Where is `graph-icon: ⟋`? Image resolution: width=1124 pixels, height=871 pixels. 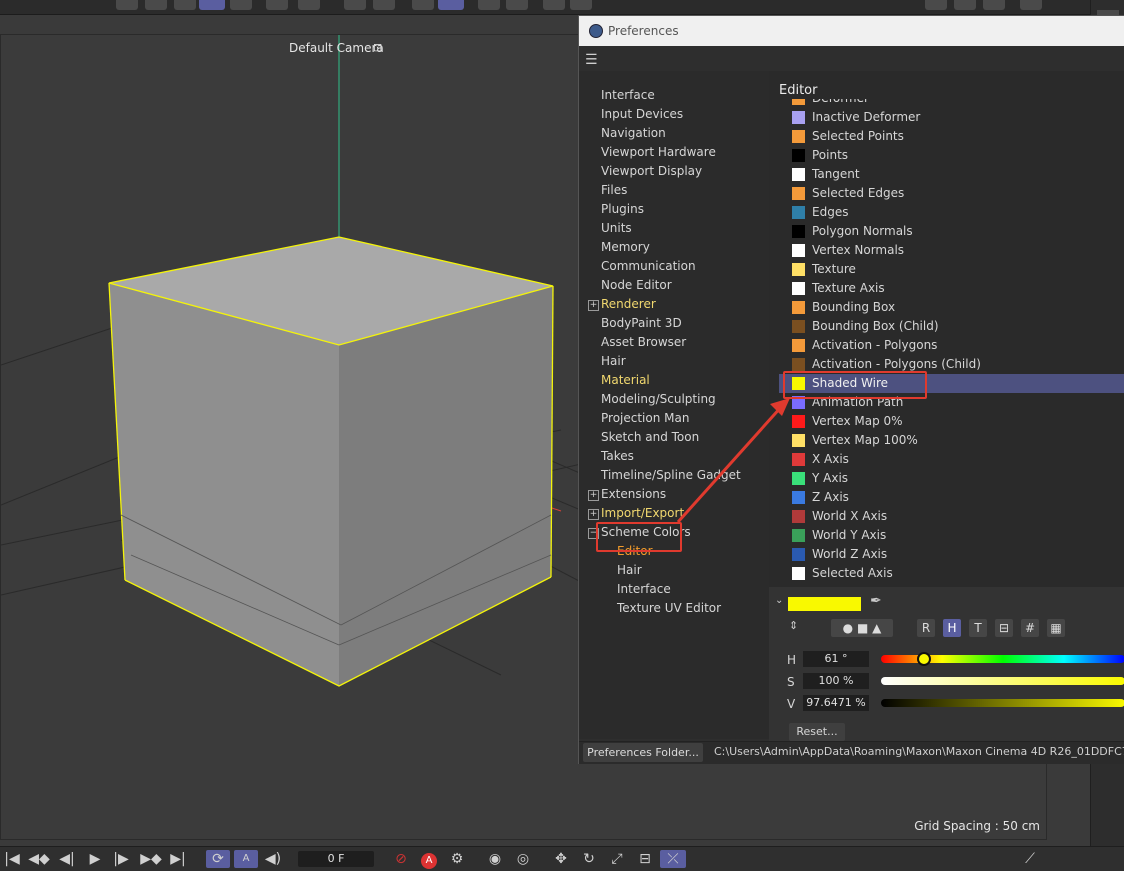
graph-icon: ⟋ is located at coordinates (1030, 859).